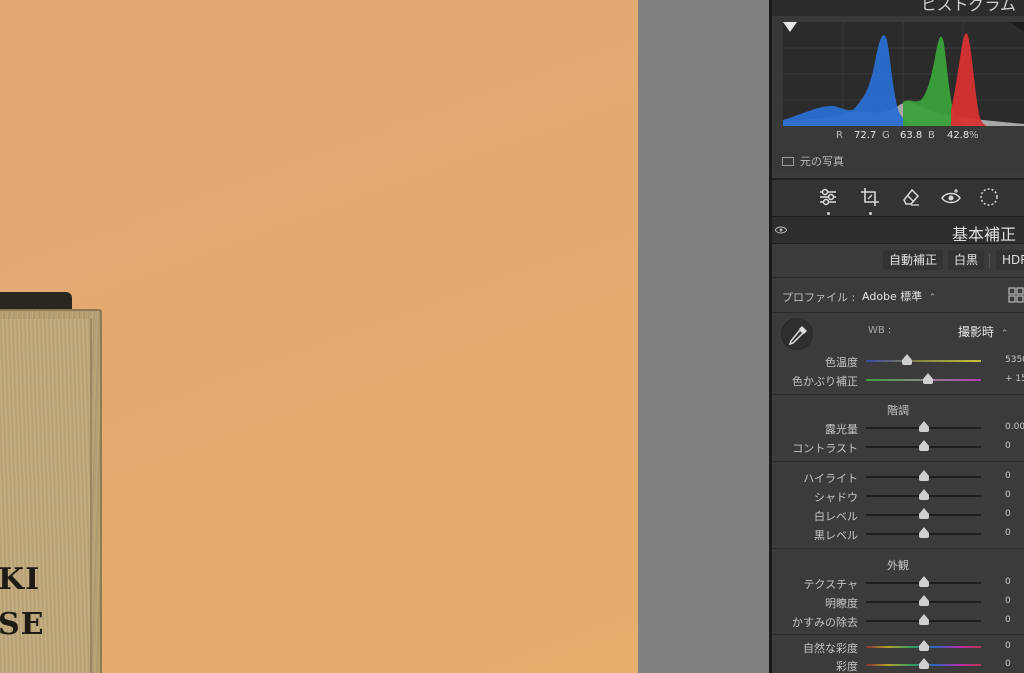 The image size is (1024, 673). I want to click on treatment-row: 自動補正 白黒 HDR, so click(898, 261).